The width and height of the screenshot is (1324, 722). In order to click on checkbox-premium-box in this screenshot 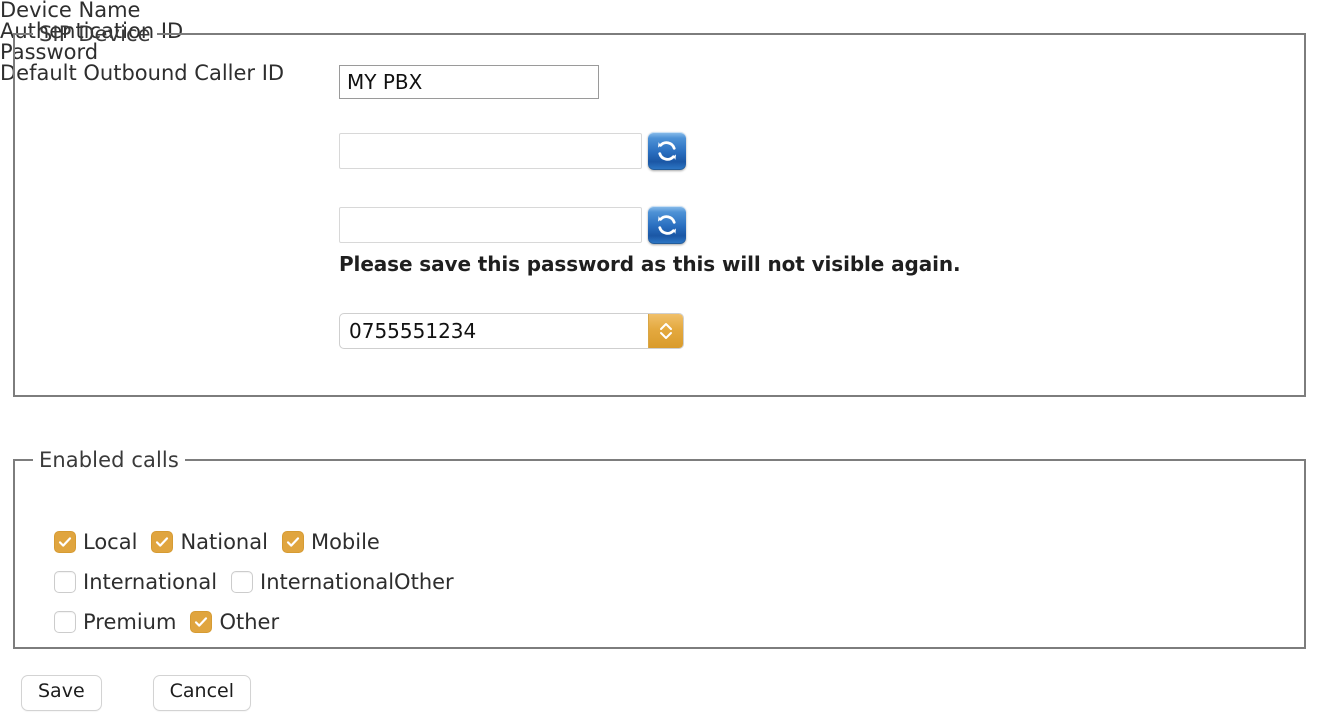, I will do `click(65, 622)`.